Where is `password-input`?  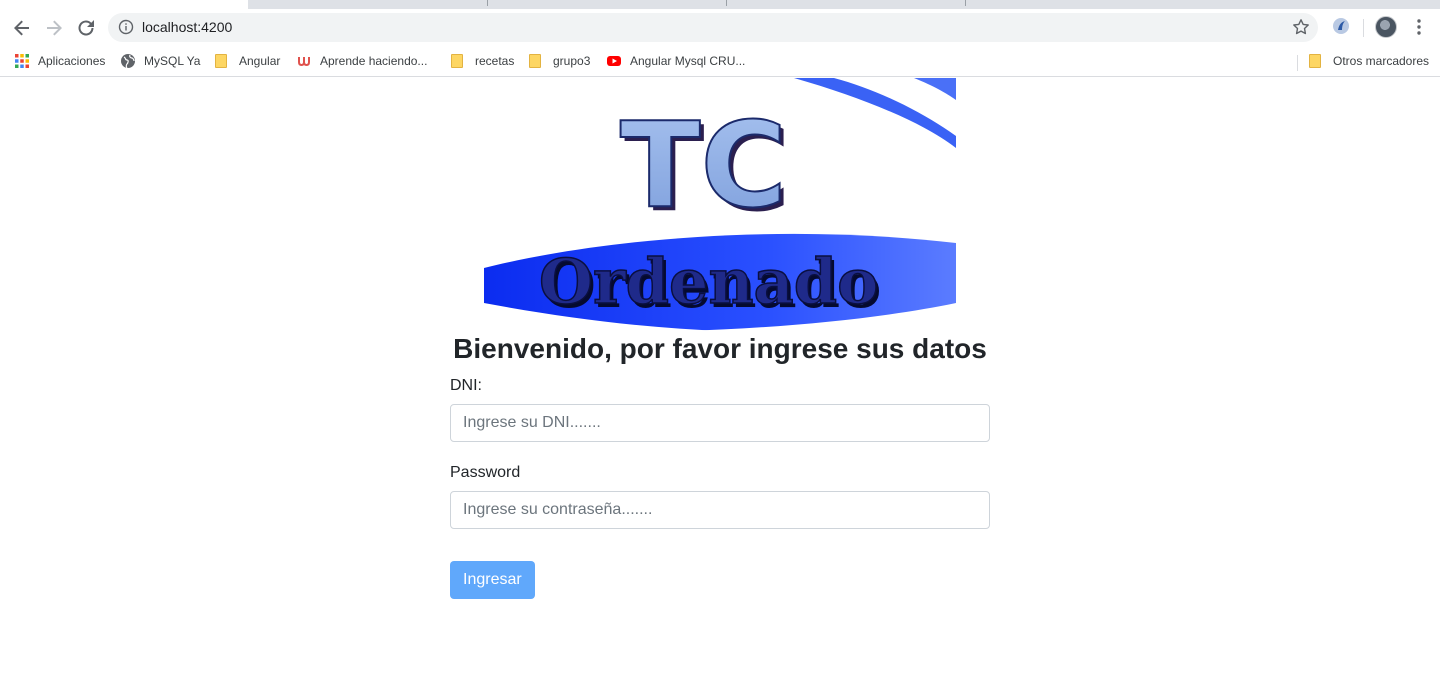
password-input is located at coordinates (720, 510).